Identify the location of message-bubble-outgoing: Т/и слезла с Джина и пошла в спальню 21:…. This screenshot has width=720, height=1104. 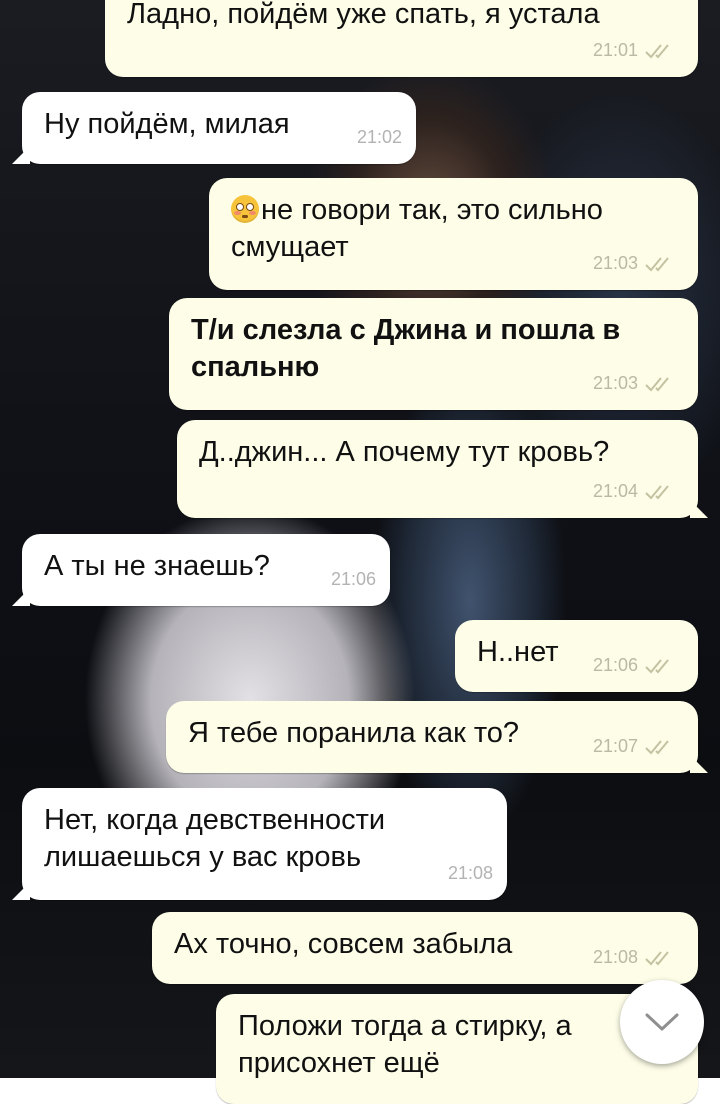
(433, 354).